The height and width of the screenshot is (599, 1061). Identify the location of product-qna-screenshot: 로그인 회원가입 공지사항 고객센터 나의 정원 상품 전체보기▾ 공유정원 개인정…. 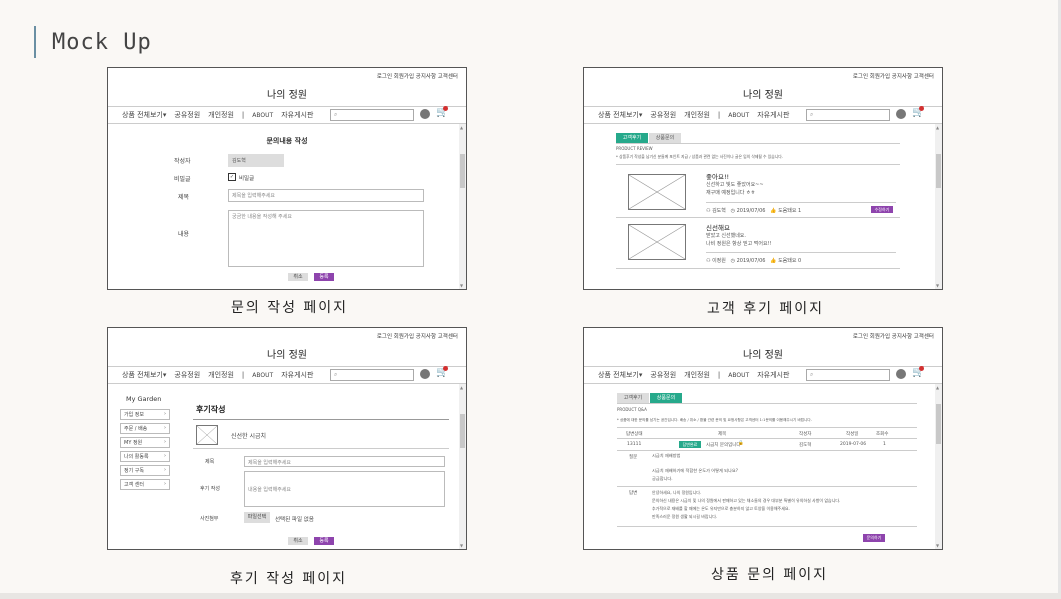
(763, 438).